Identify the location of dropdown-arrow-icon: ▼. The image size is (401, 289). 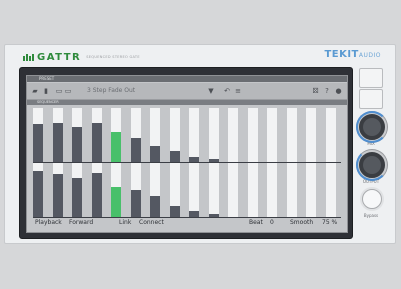
(211, 91).